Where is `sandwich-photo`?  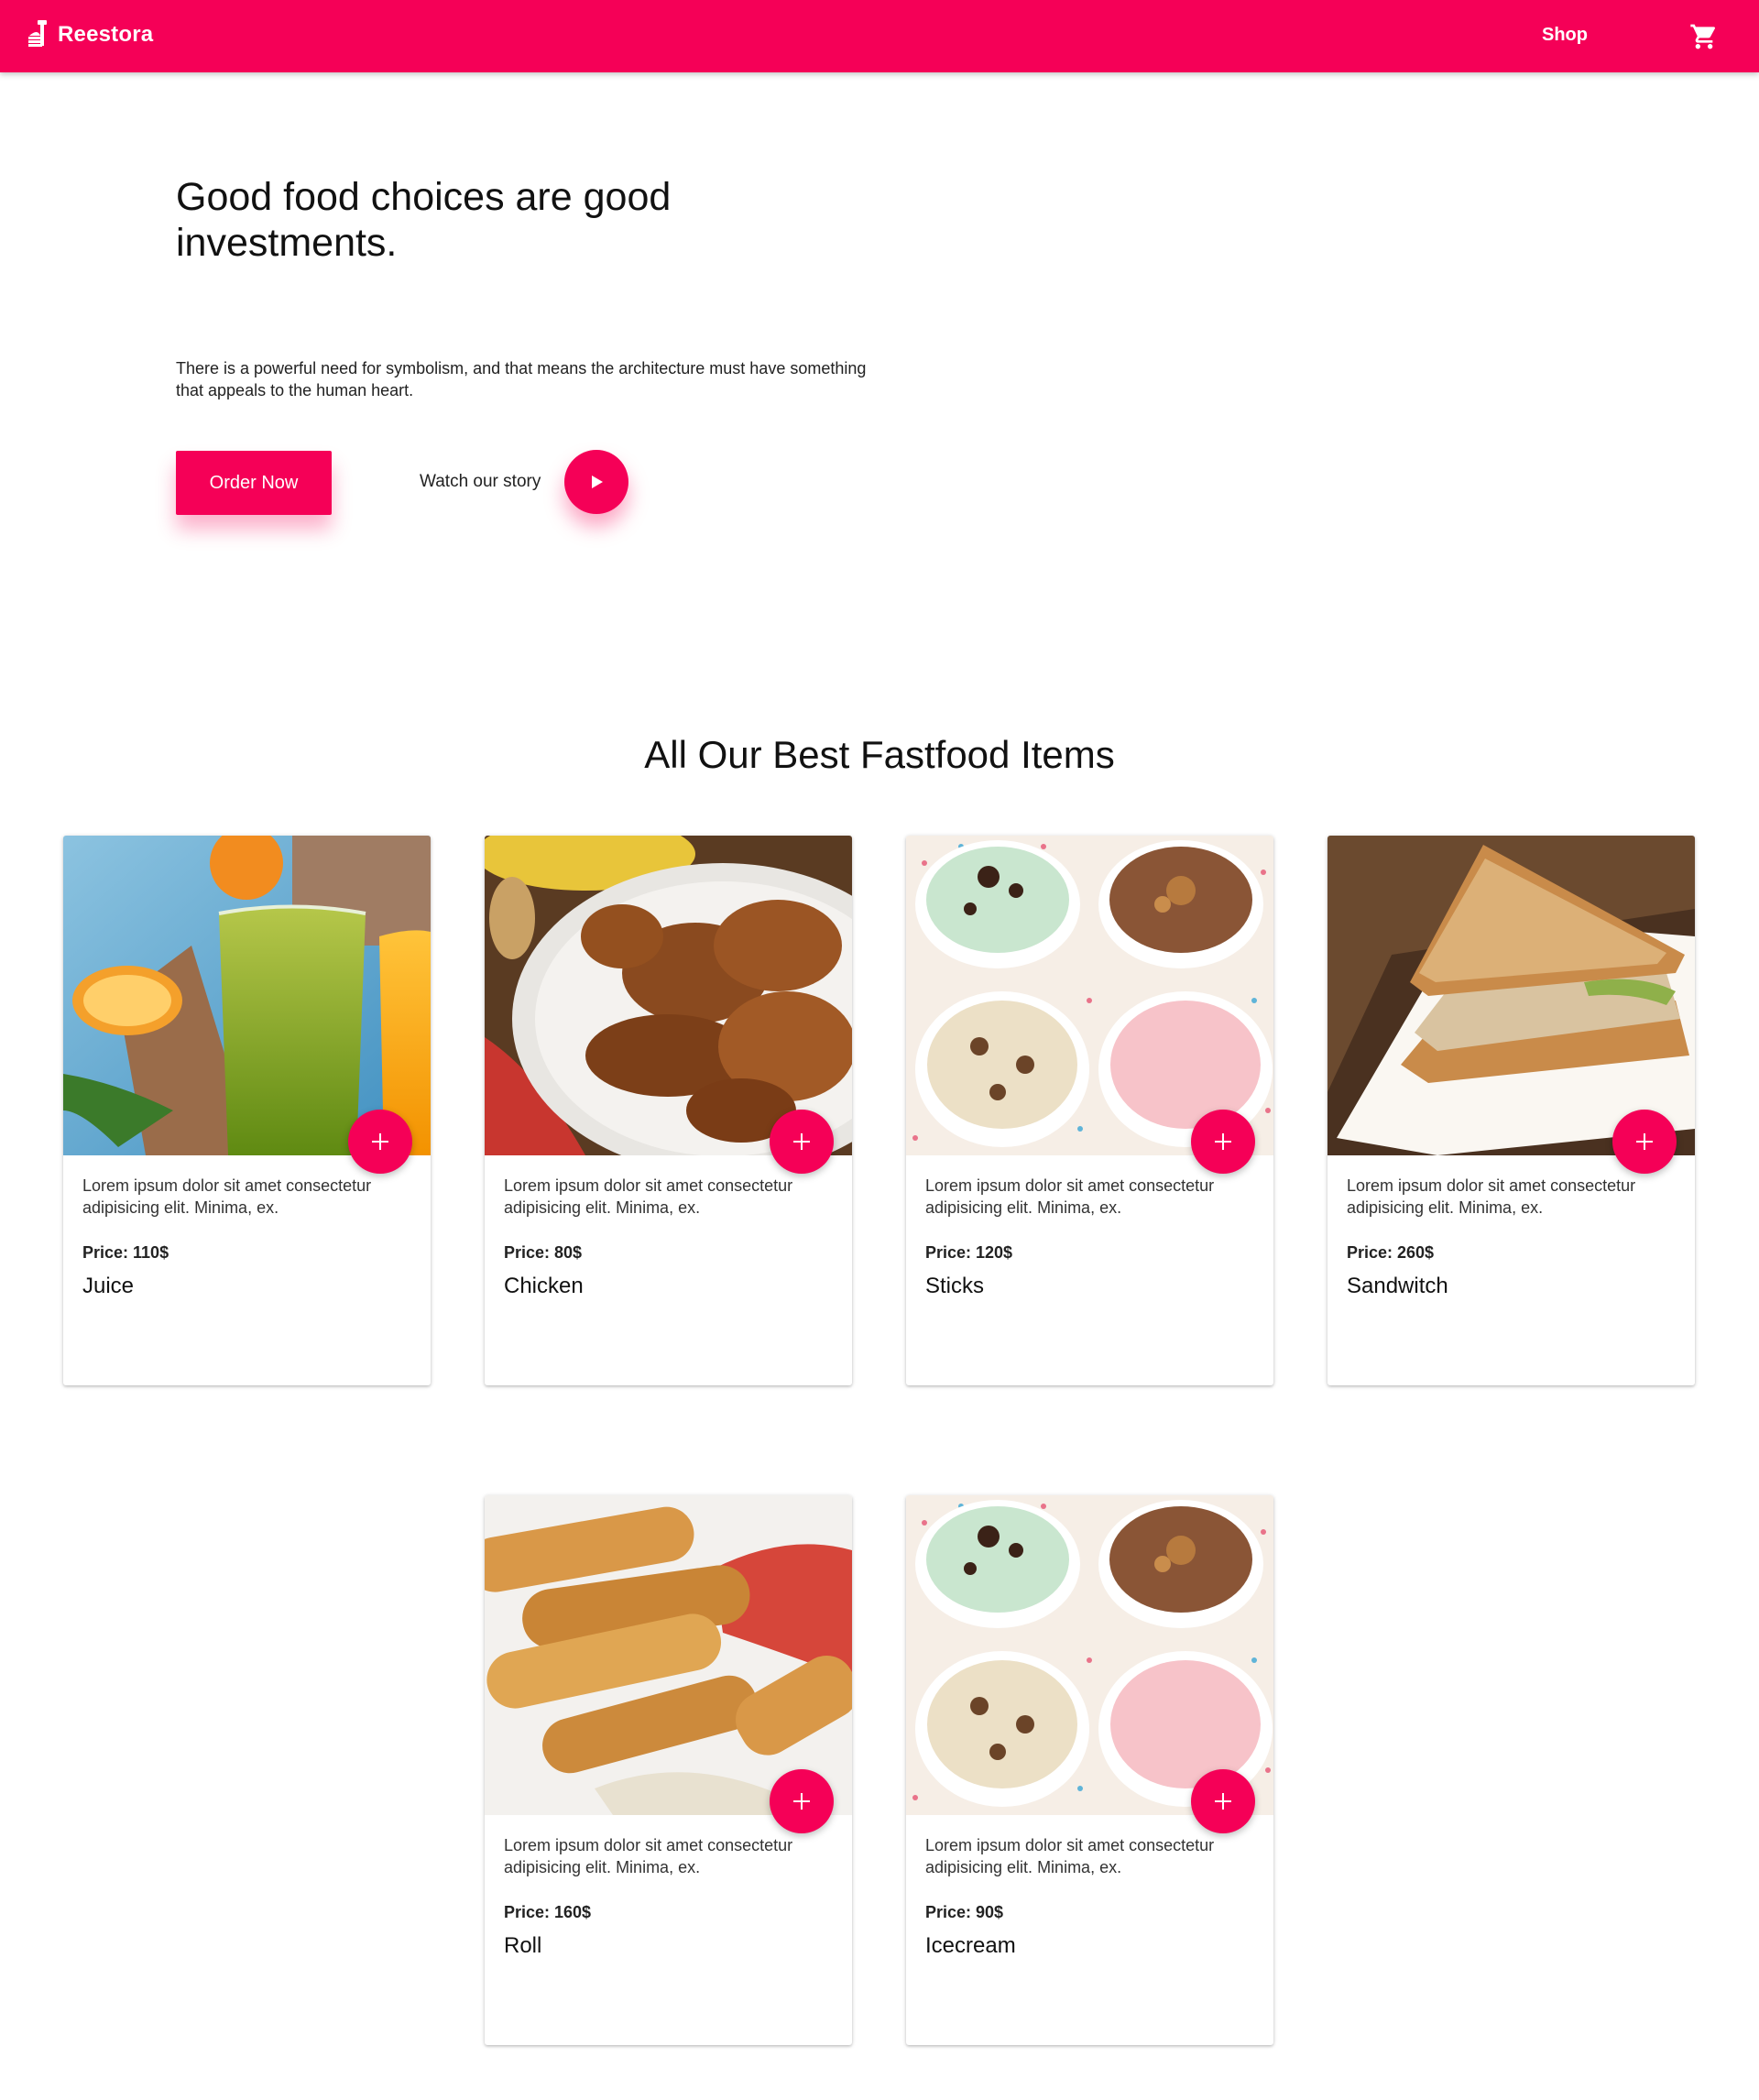
sandwich-photo is located at coordinates (1511, 995).